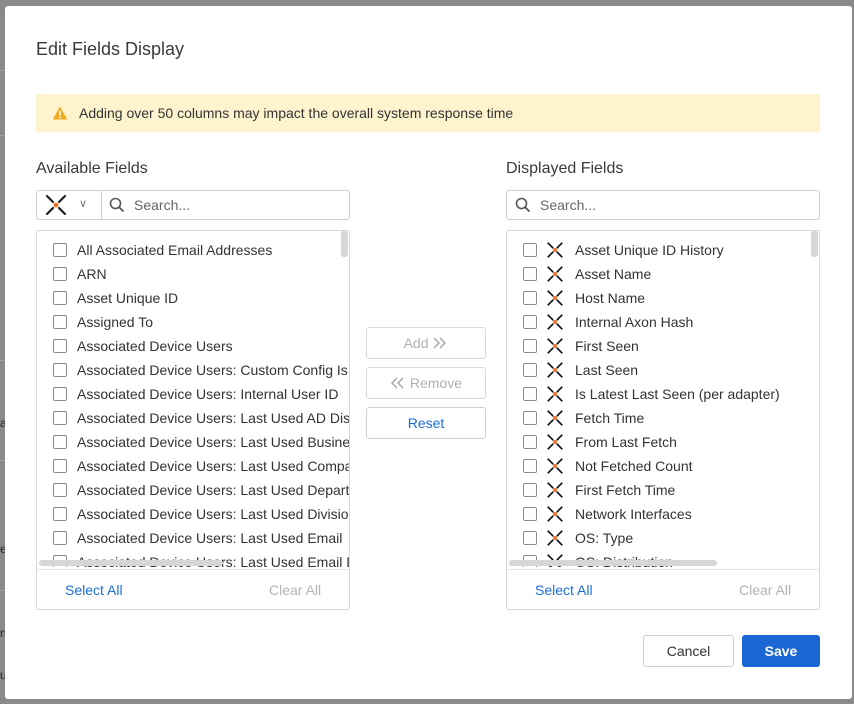 This screenshot has height=704, width=854. What do you see at coordinates (633, 514) in the screenshot?
I see `list-item-label: Network Interfaces` at bounding box center [633, 514].